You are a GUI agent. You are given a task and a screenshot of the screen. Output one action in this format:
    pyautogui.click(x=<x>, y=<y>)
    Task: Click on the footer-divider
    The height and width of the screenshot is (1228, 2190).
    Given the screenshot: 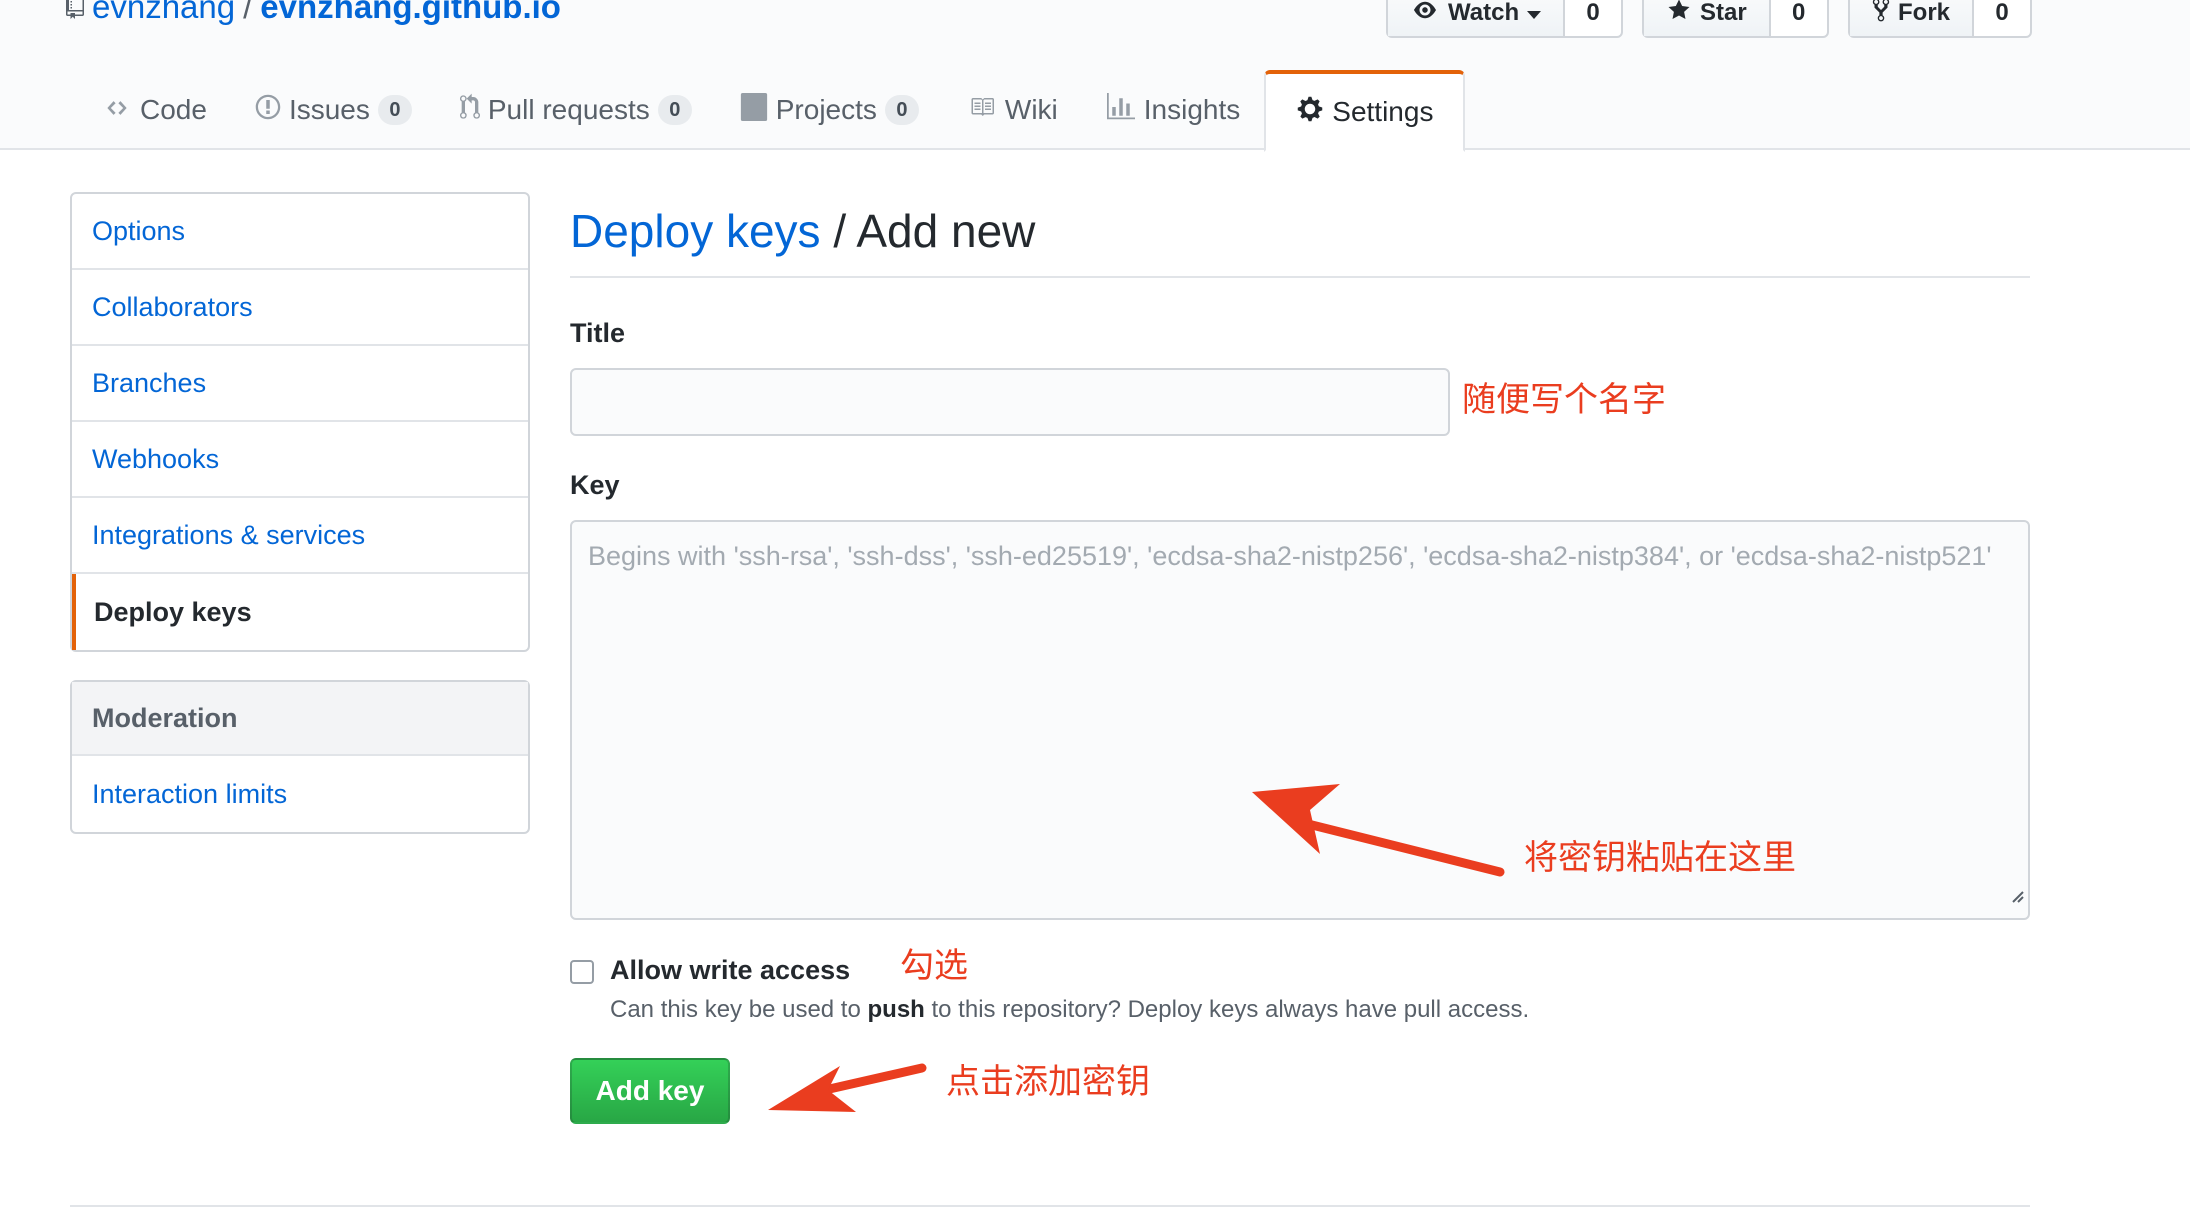 What is the action you would take?
    pyautogui.click(x=1050, y=1206)
    